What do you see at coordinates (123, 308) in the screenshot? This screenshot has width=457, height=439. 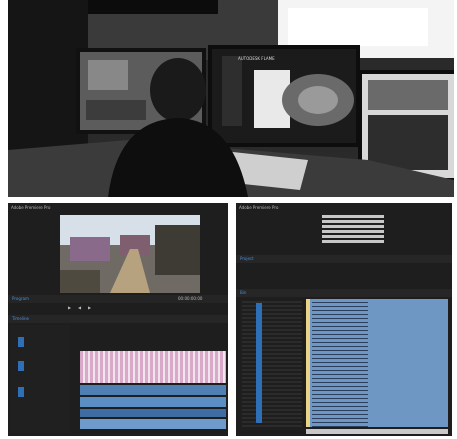 I see `transport-controls: ▶ ◀ ▶` at bounding box center [123, 308].